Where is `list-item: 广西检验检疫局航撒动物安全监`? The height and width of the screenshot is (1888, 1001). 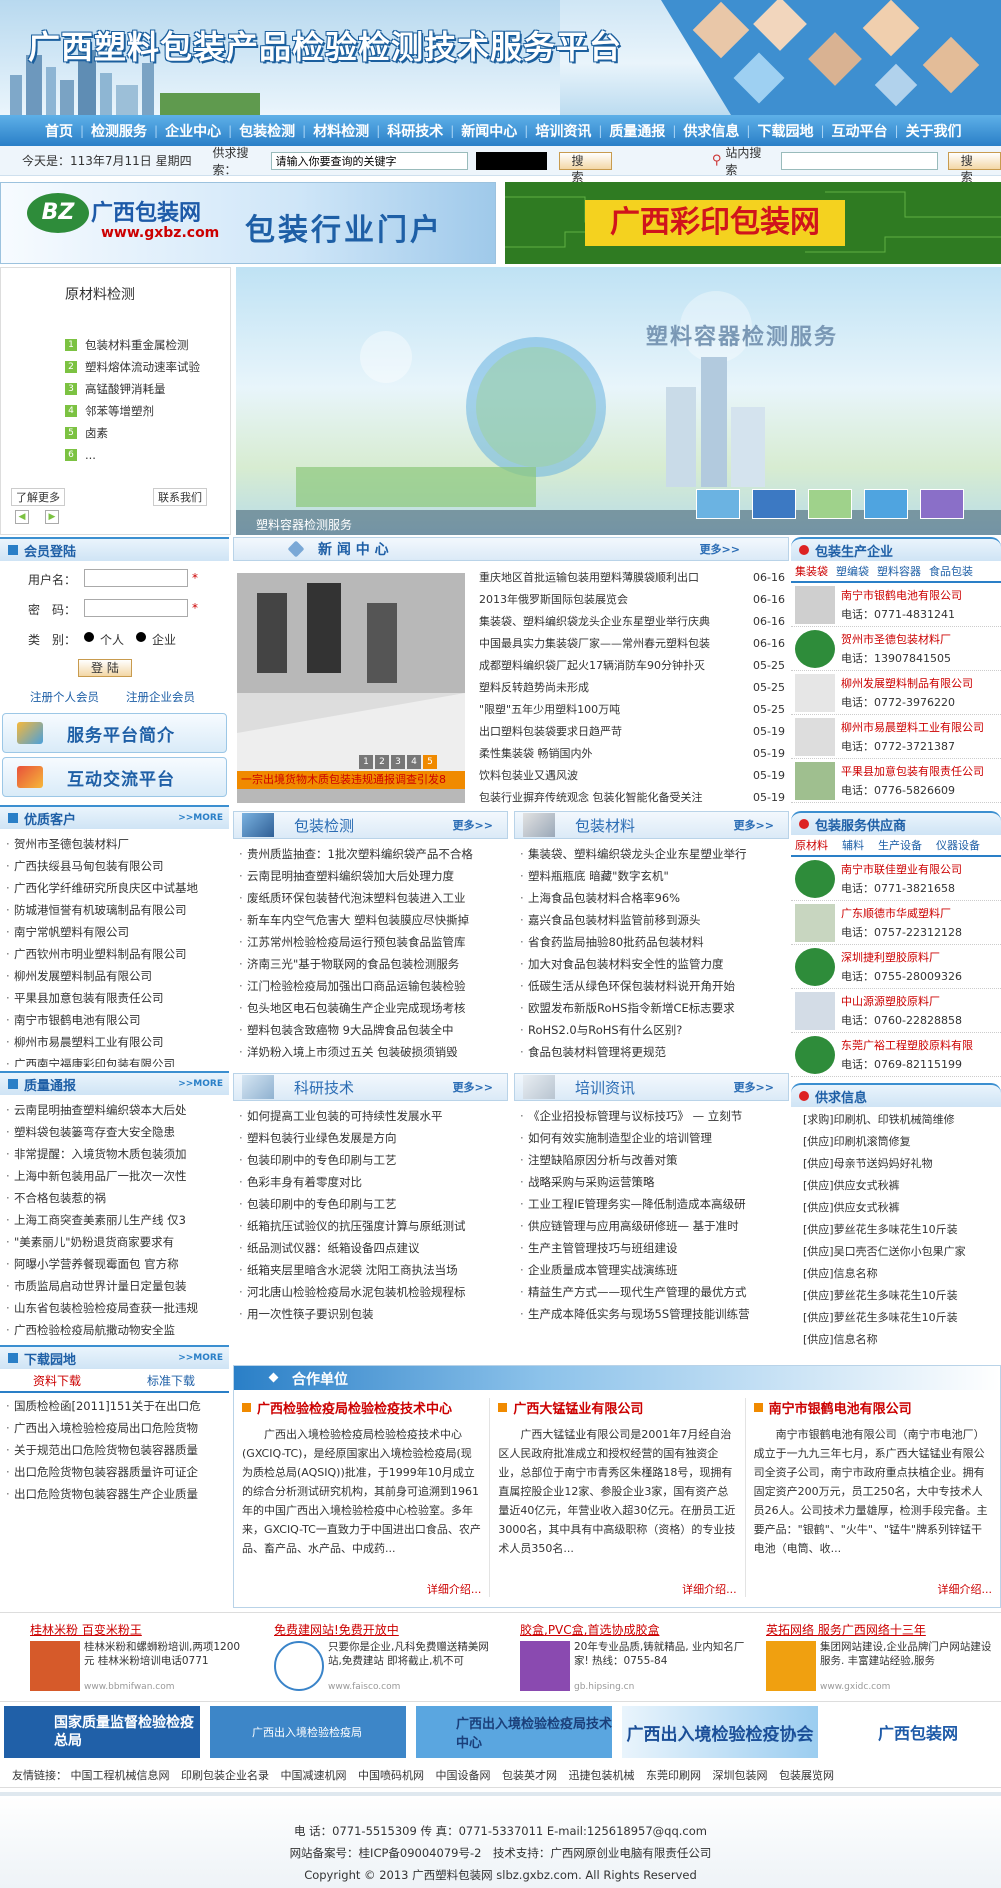 list-item: 广西检验检疫局航撒动物安全监 is located at coordinates (114, 1330).